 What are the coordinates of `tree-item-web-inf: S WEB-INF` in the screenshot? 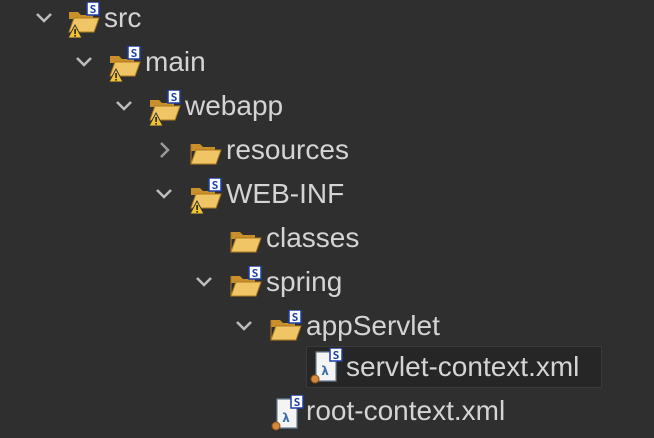 It's located at (327, 198).